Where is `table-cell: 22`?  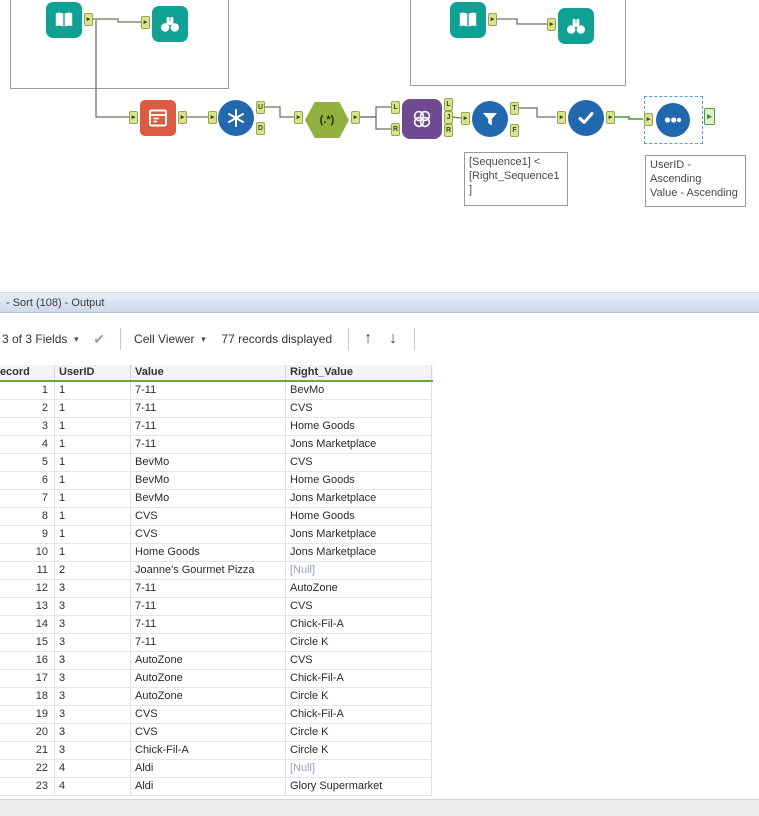
table-cell: 22 is located at coordinates (27, 769).